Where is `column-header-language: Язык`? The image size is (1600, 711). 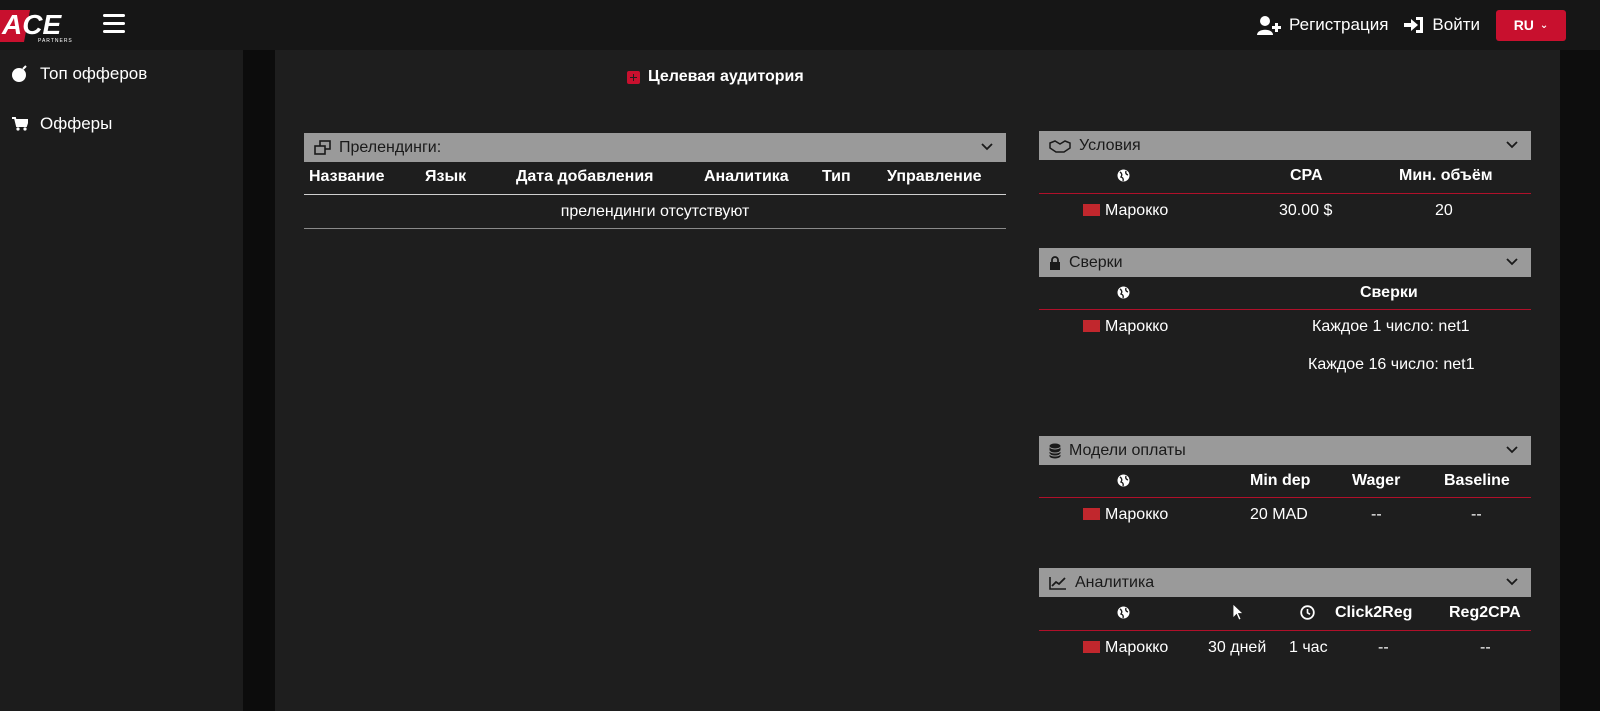 column-header-language: Язык is located at coordinates (445, 177).